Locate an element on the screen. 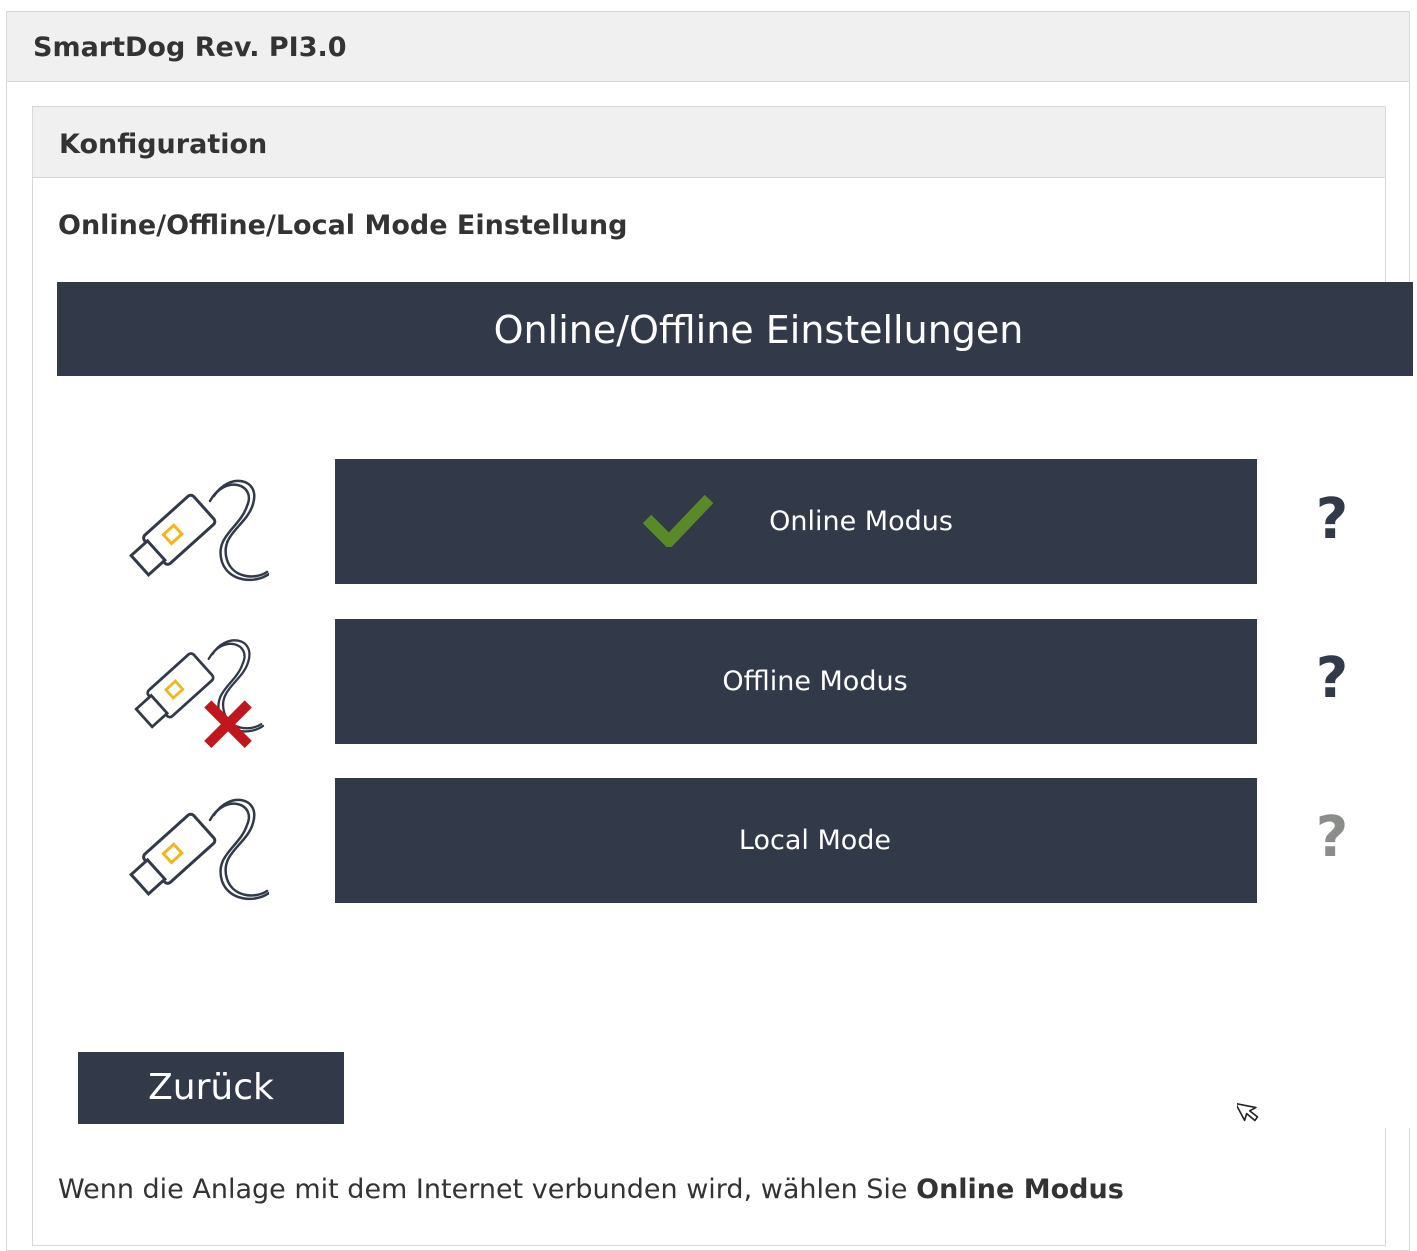 The image size is (1417, 1251). offline-mode-button: Offline Modus is located at coordinates (796, 681).